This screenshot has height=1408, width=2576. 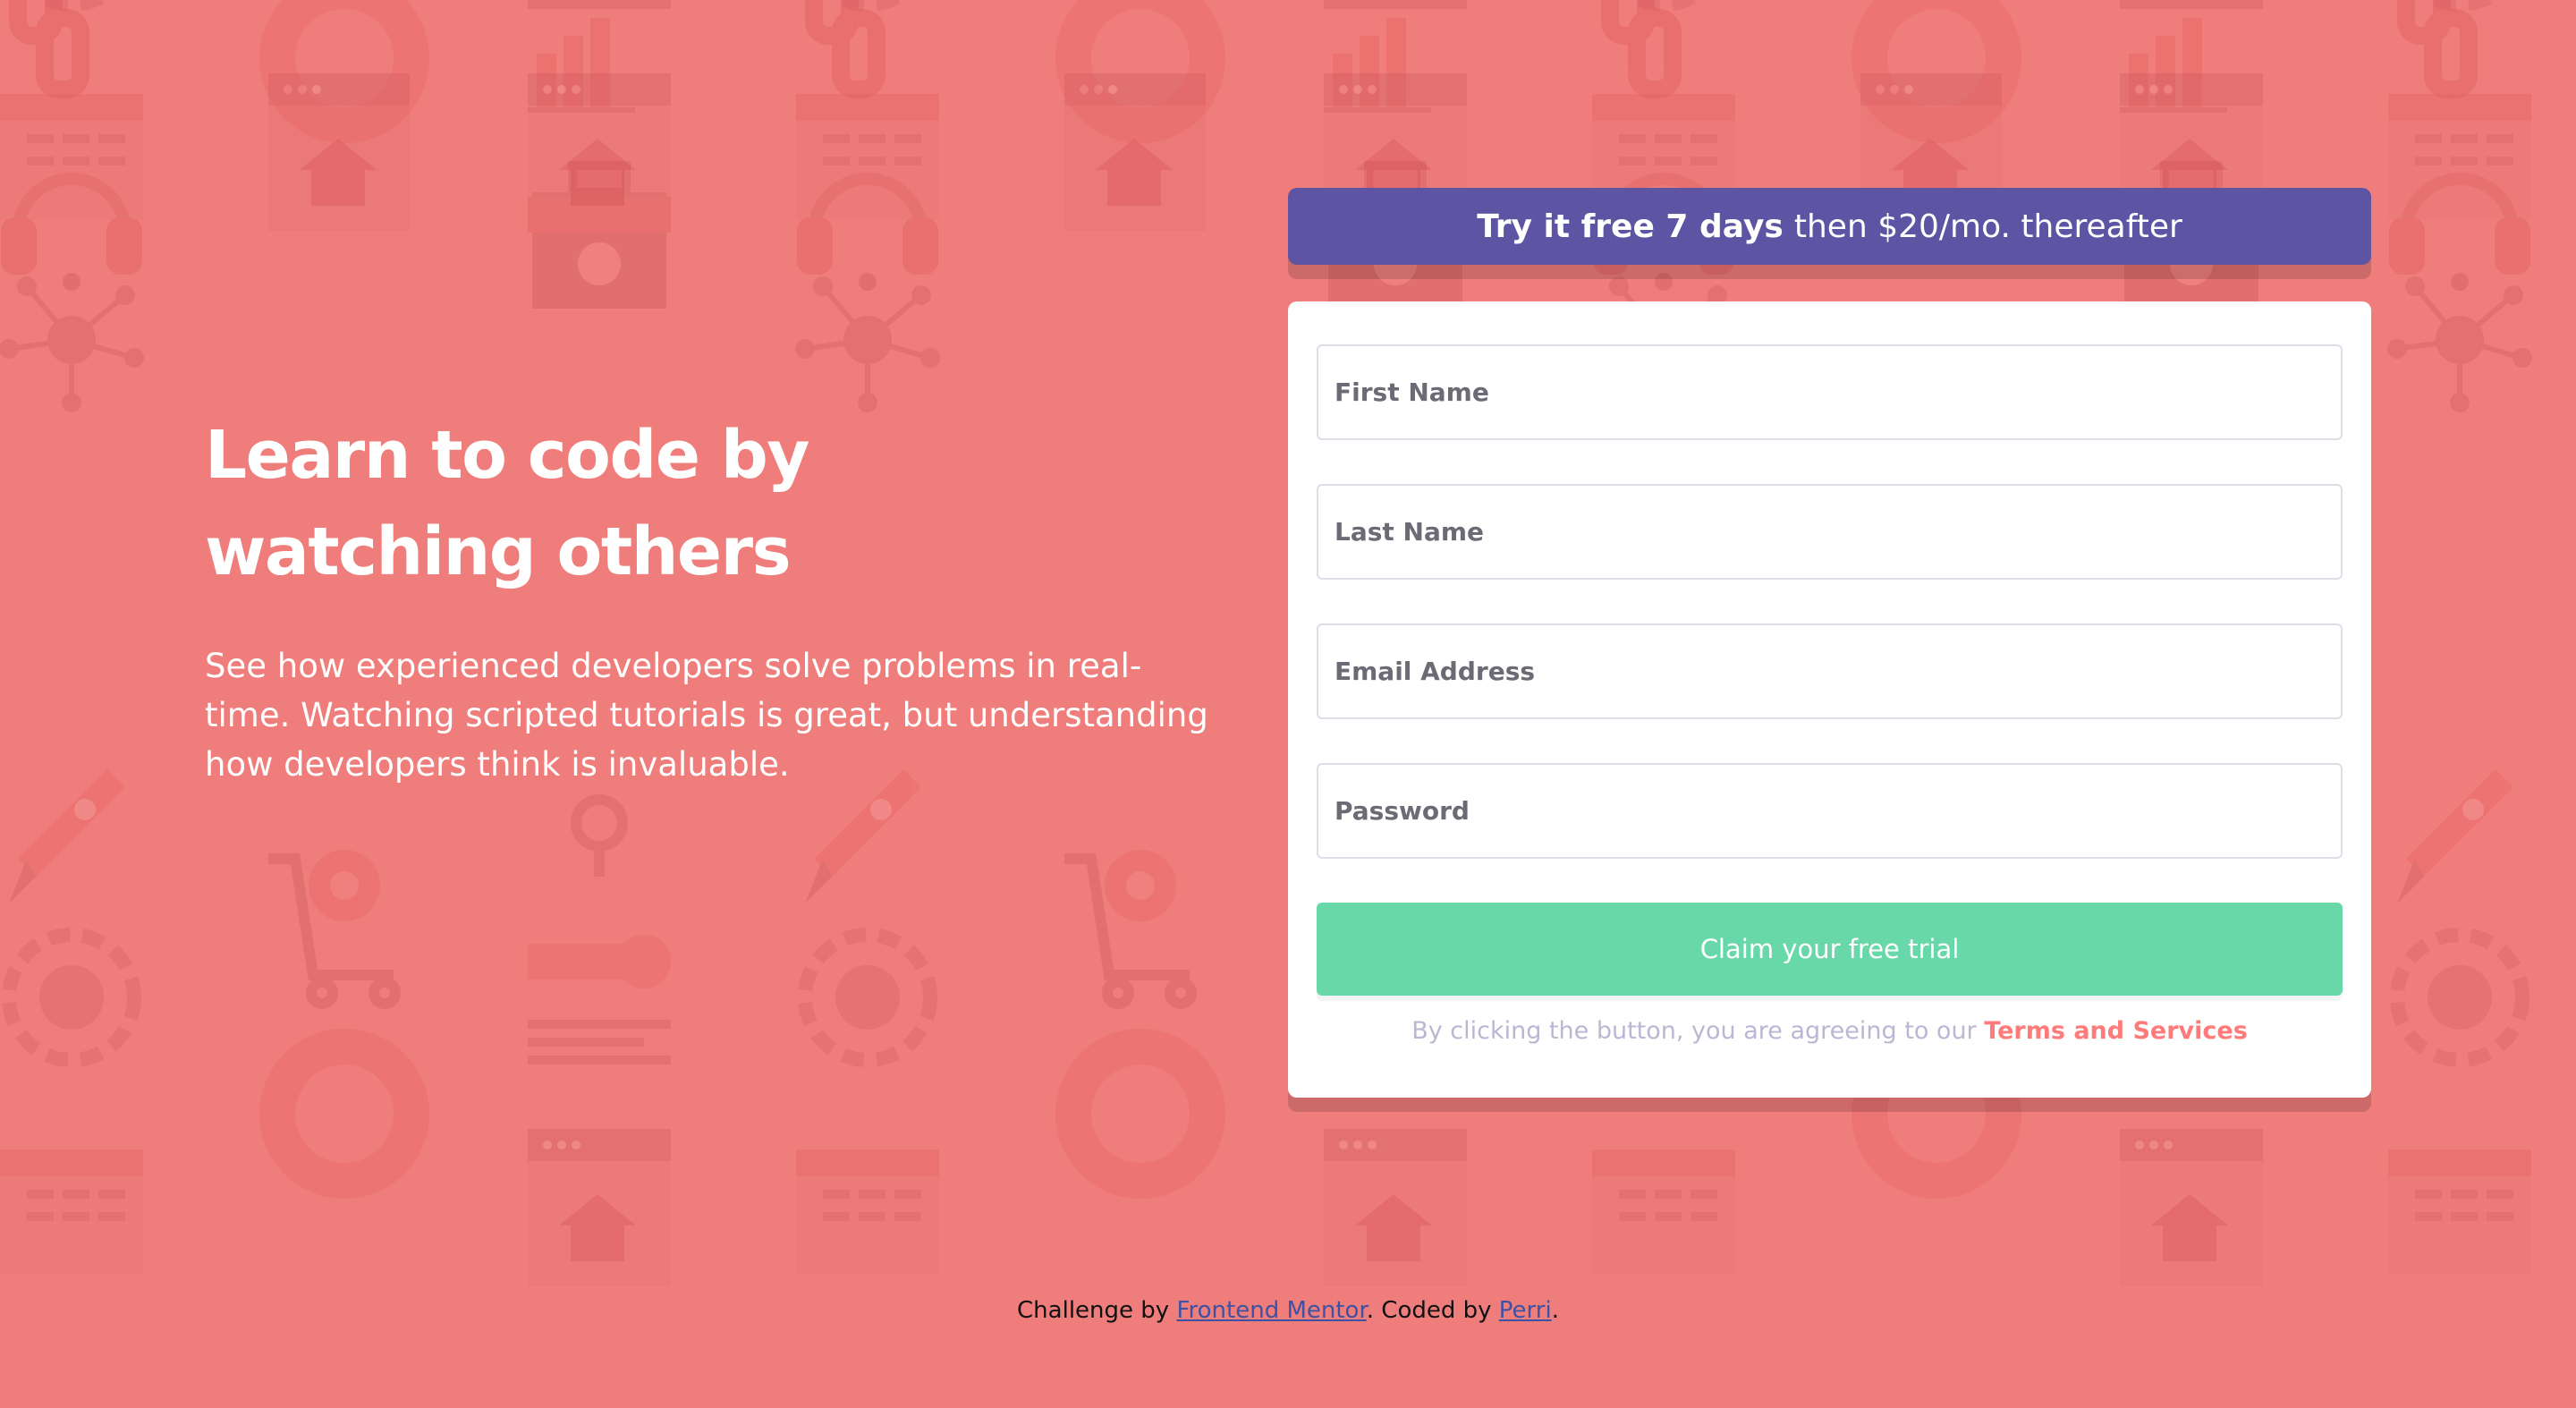 What do you see at coordinates (1271, 1310) in the screenshot?
I see `frontend-mentor-link: Frontend Mentor` at bounding box center [1271, 1310].